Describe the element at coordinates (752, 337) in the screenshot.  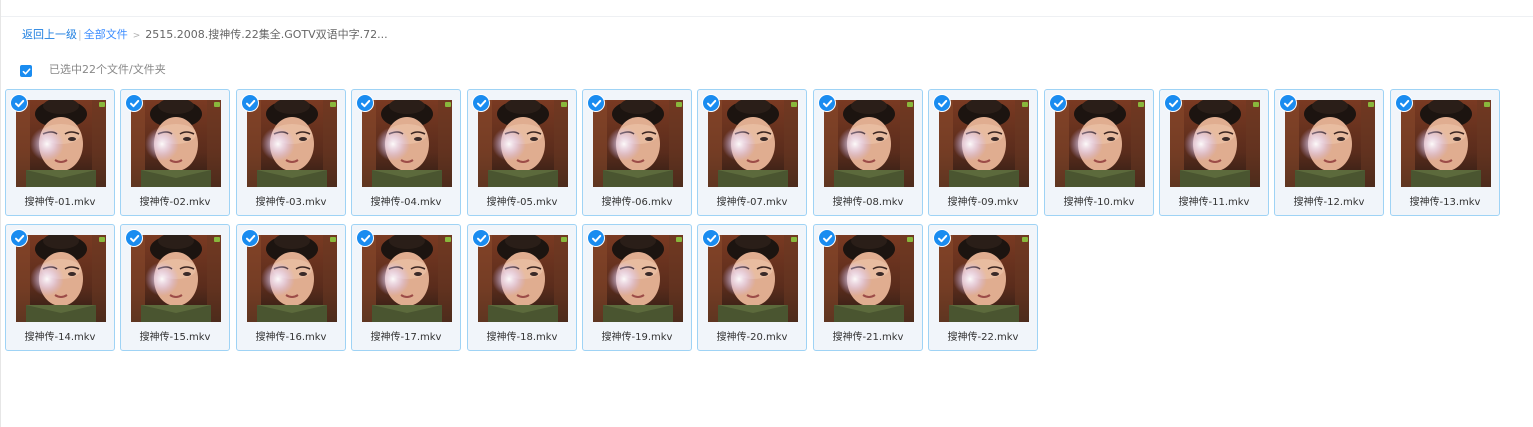
I see `file-name: 搜神传-20.mkv` at that location.